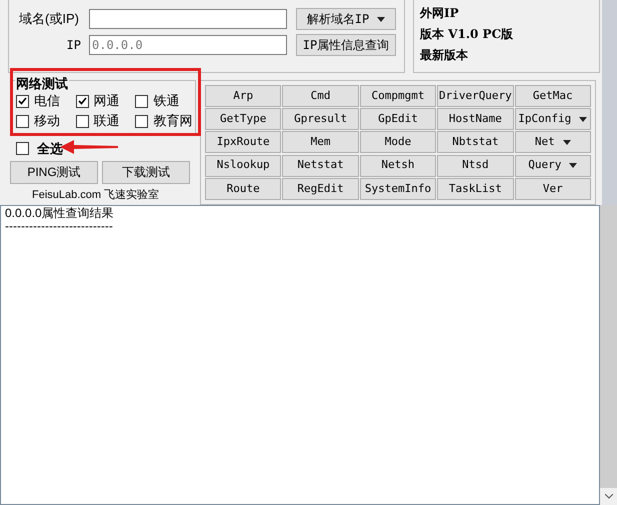  Describe the element at coordinates (398, 119) in the screenshot. I see `command-button: GpEdit` at that location.